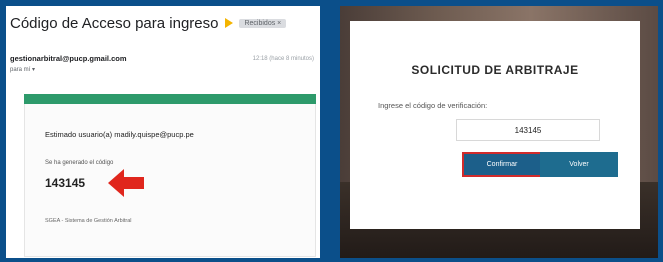 This screenshot has width=663, height=262. Describe the element at coordinates (263, 23) in the screenshot. I see `inbox-label-chip: Recibidos ×` at that location.